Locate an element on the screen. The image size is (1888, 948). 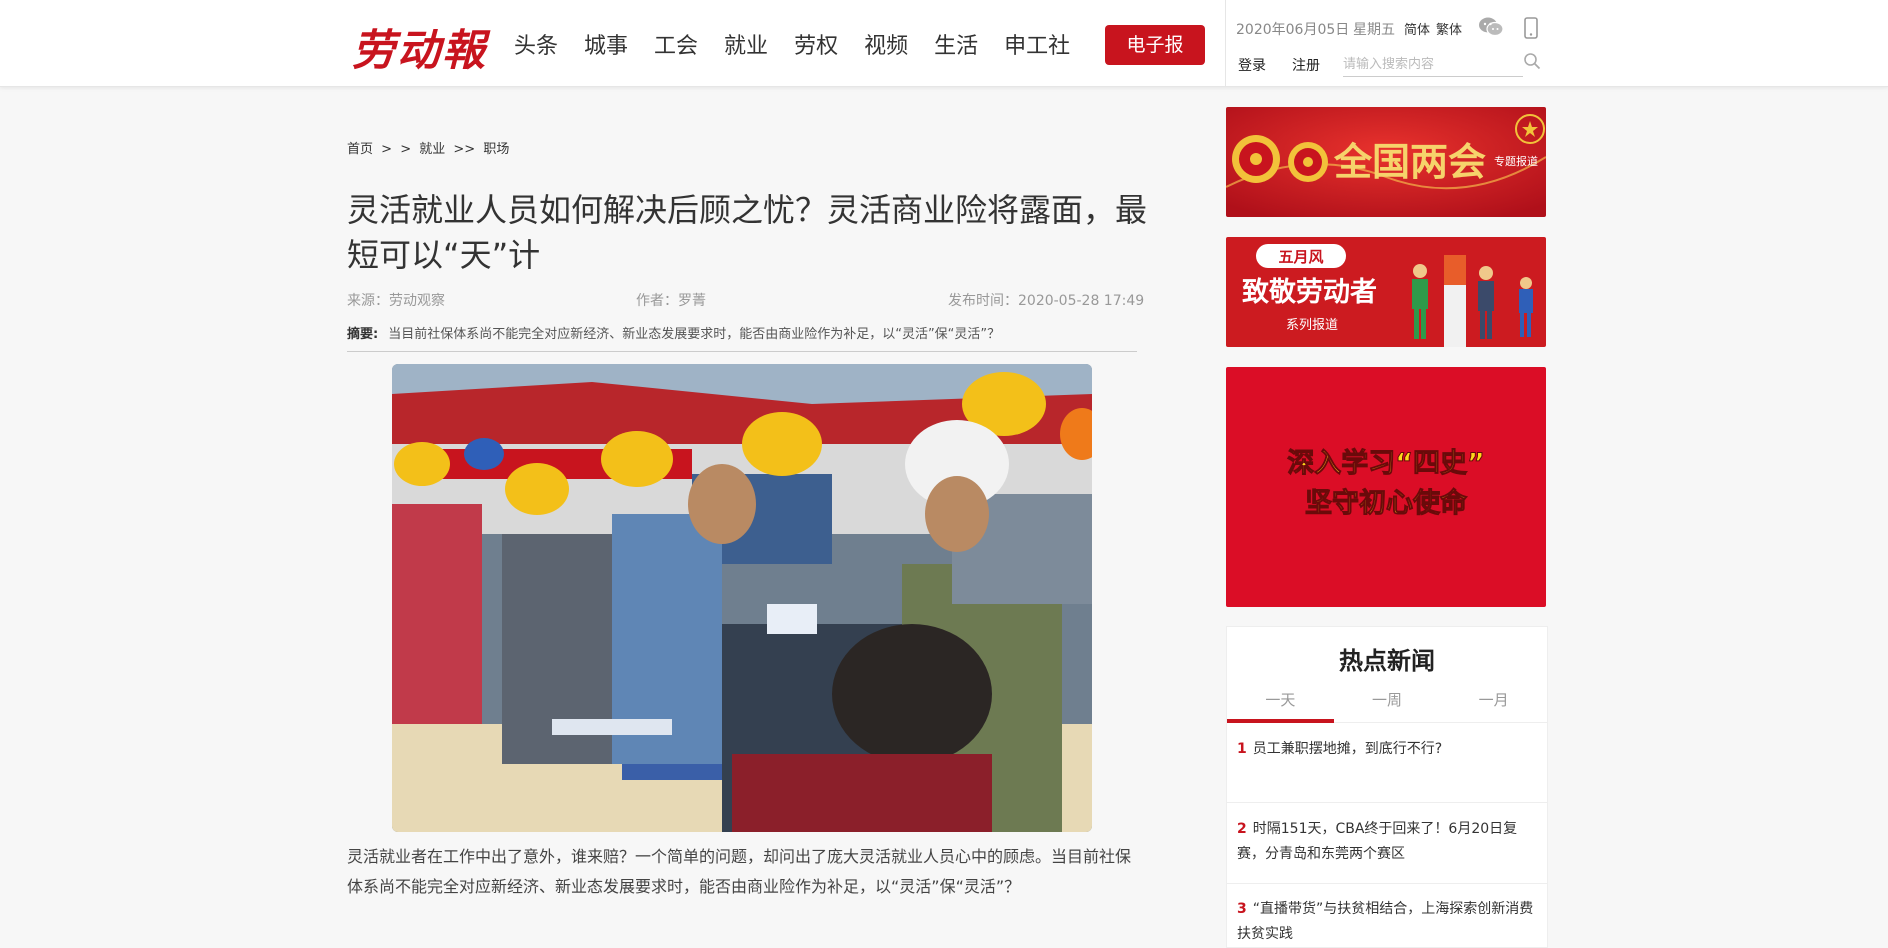
main-nav: 头条 城事 工会 就业 劳权 视频 生活 申工社 is located at coordinates (805, 44).